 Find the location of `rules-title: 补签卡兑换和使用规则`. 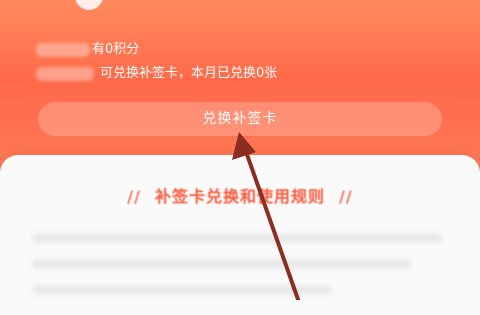

rules-title: 补签卡兑换和使用规则 is located at coordinates (239, 196).